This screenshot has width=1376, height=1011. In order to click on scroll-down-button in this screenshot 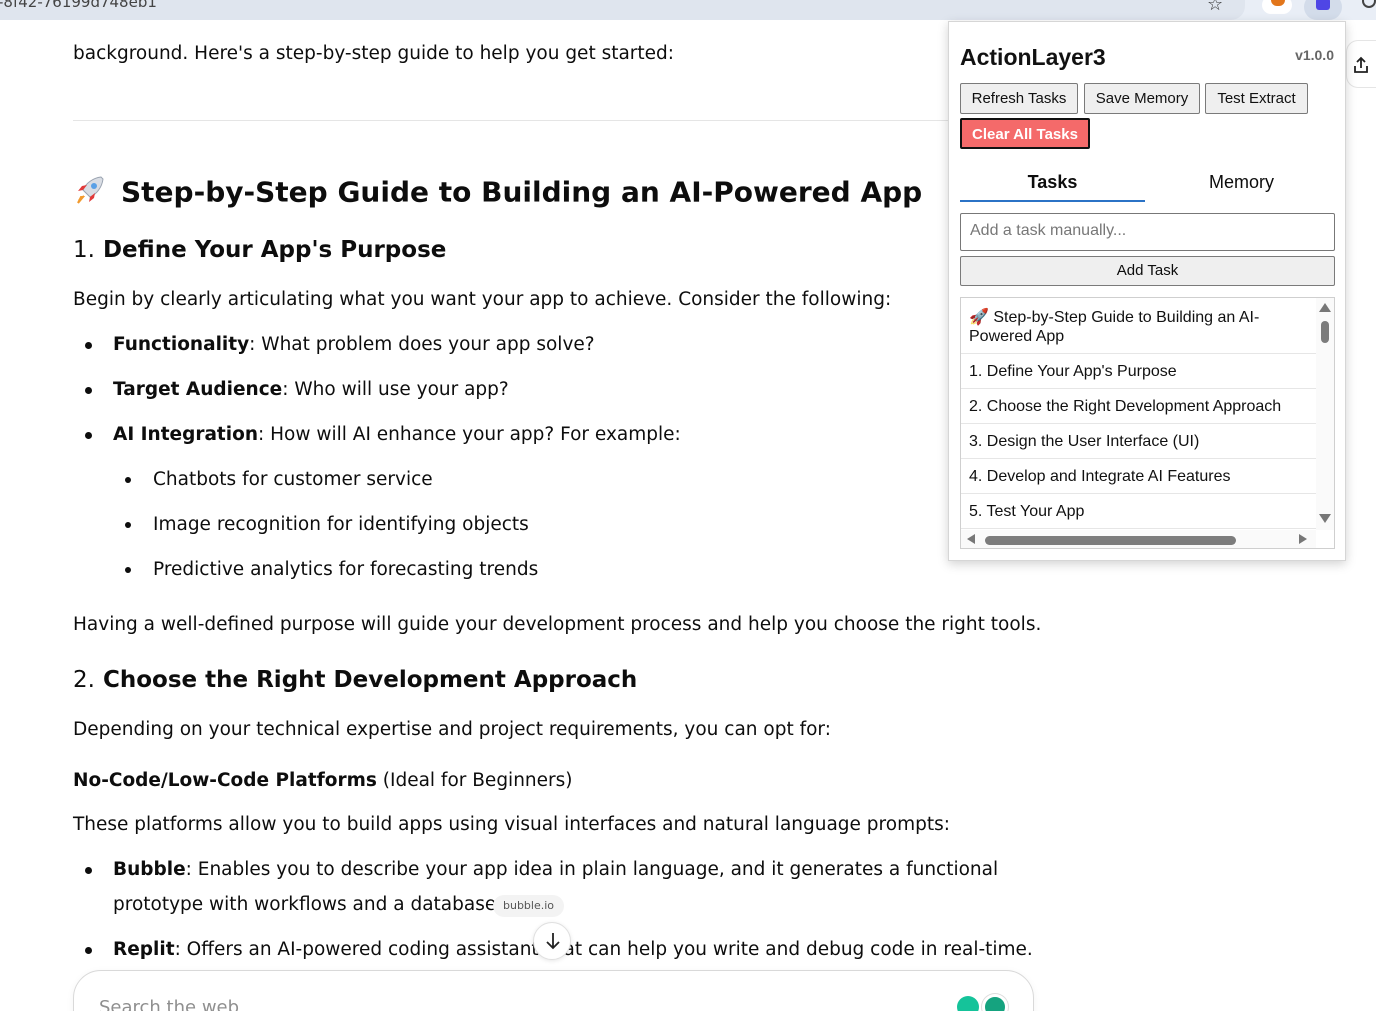, I will do `click(552, 941)`.